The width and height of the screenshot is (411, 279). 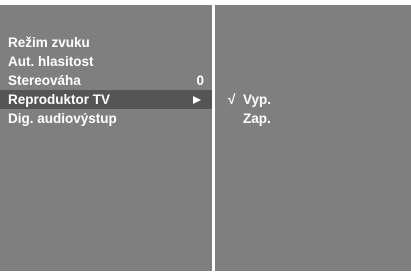 I want to click on submenu-arrow-icon, so click(x=197, y=100).